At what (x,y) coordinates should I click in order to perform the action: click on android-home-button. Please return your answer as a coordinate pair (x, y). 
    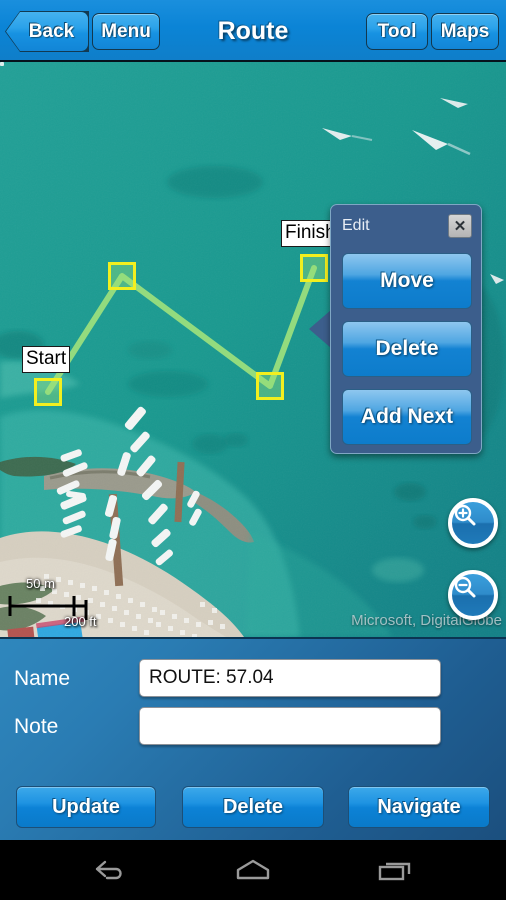
    Looking at the image, I should click on (253, 870).